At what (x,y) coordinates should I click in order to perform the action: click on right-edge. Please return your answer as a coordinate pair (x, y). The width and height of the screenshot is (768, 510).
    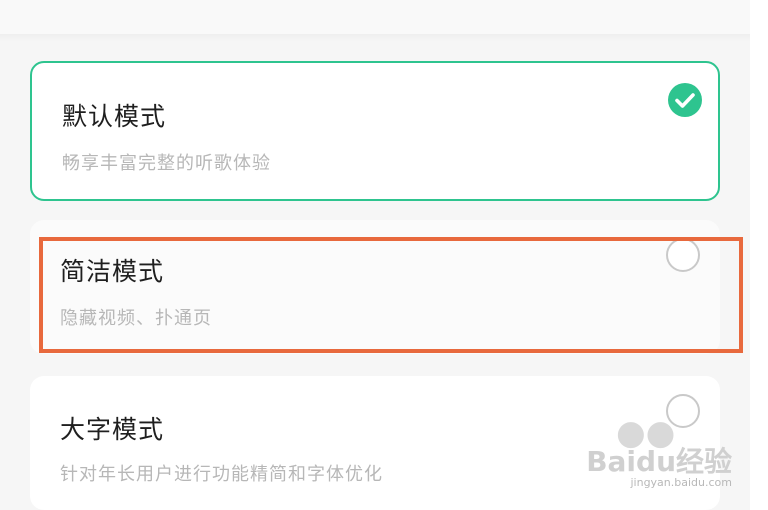
    Looking at the image, I should click on (759, 255).